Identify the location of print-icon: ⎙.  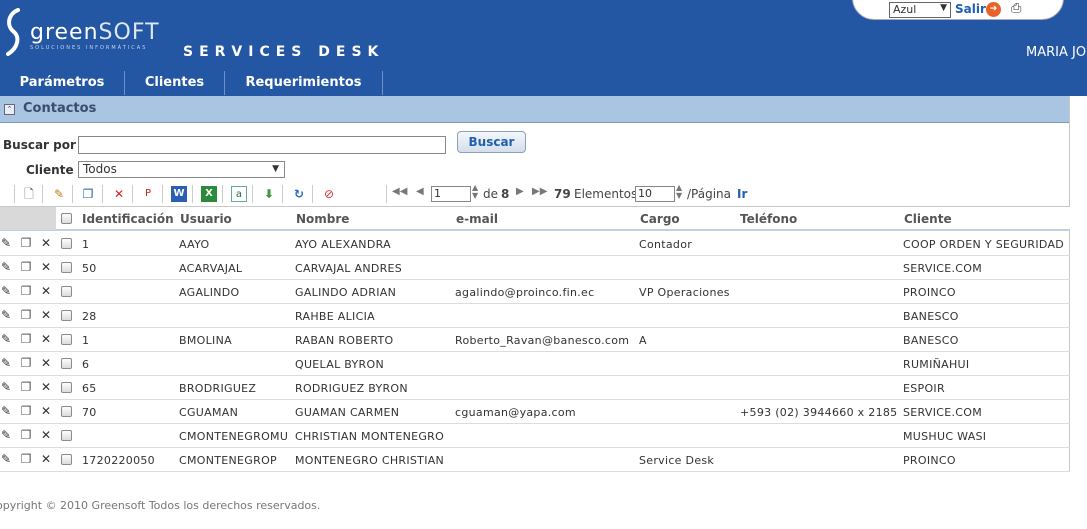
(1019, 9).